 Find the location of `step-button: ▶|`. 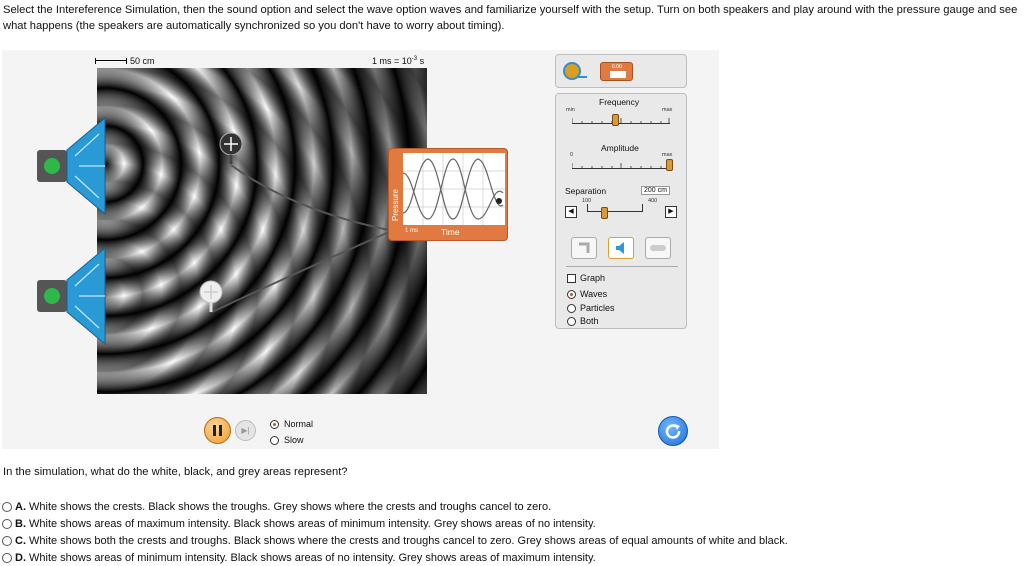

step-button: ▶| is located at coordinates (245, 430).